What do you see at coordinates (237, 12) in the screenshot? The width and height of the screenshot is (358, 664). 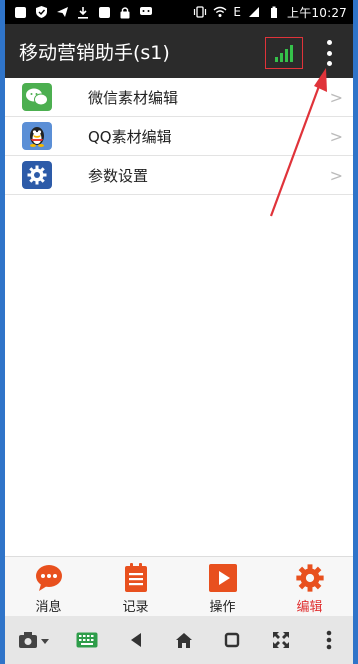 I see `network-type-label: E` at bounding box center [237, 12].